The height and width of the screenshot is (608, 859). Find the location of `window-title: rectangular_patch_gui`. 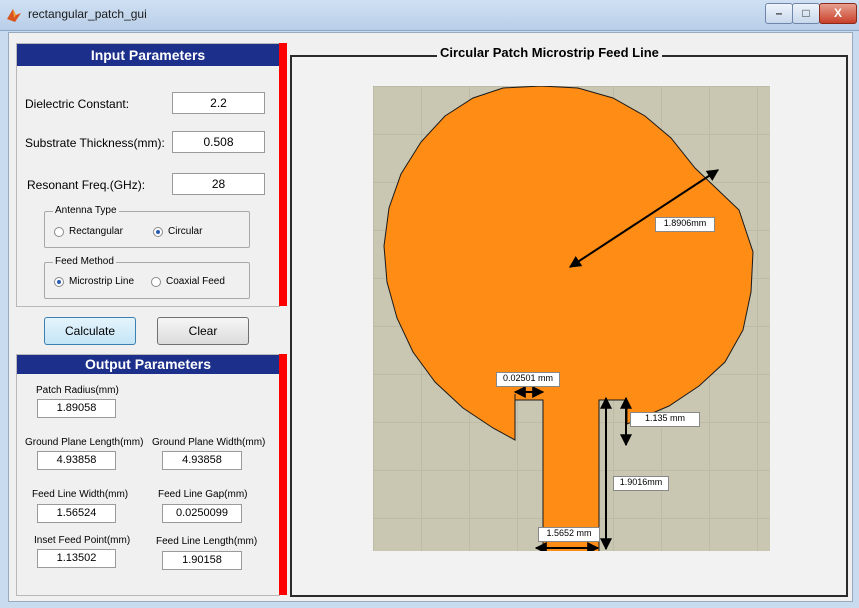

window-title: rectangular_patch_gui is located at coordinates (87, 14).